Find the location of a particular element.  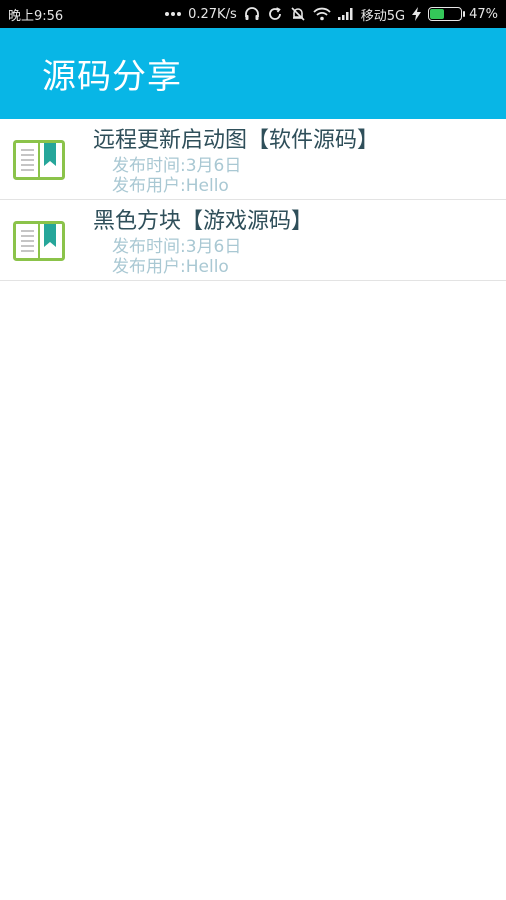

list-item: 黑色方块【游戏源码】 发布时间:3月6日 发布用户:Hello is located at coordinates (253, 240).